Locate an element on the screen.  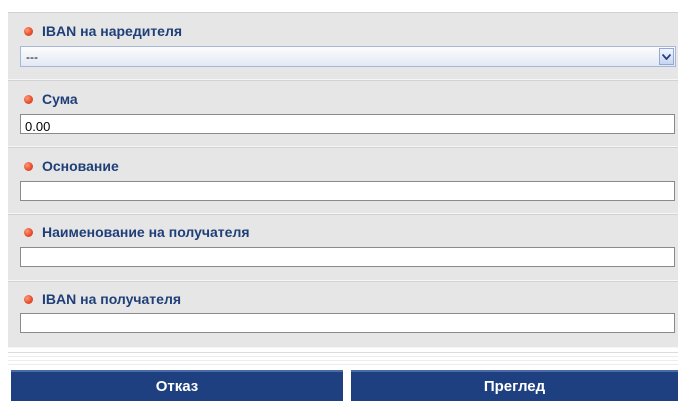
recipient-iban-label: IBAN на получателя is located at coordinates (112, 299).